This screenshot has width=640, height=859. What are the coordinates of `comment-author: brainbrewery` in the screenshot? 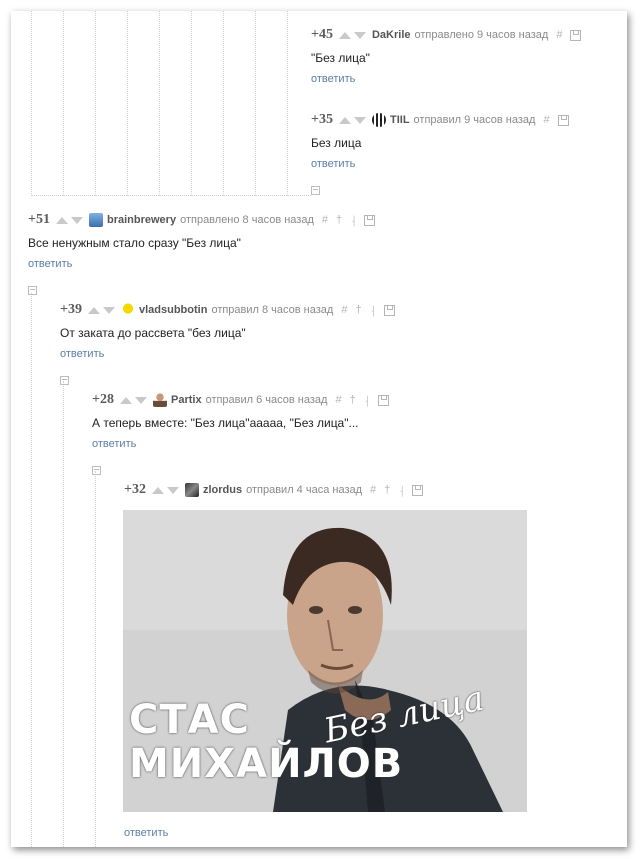 It's located at (141, 220).